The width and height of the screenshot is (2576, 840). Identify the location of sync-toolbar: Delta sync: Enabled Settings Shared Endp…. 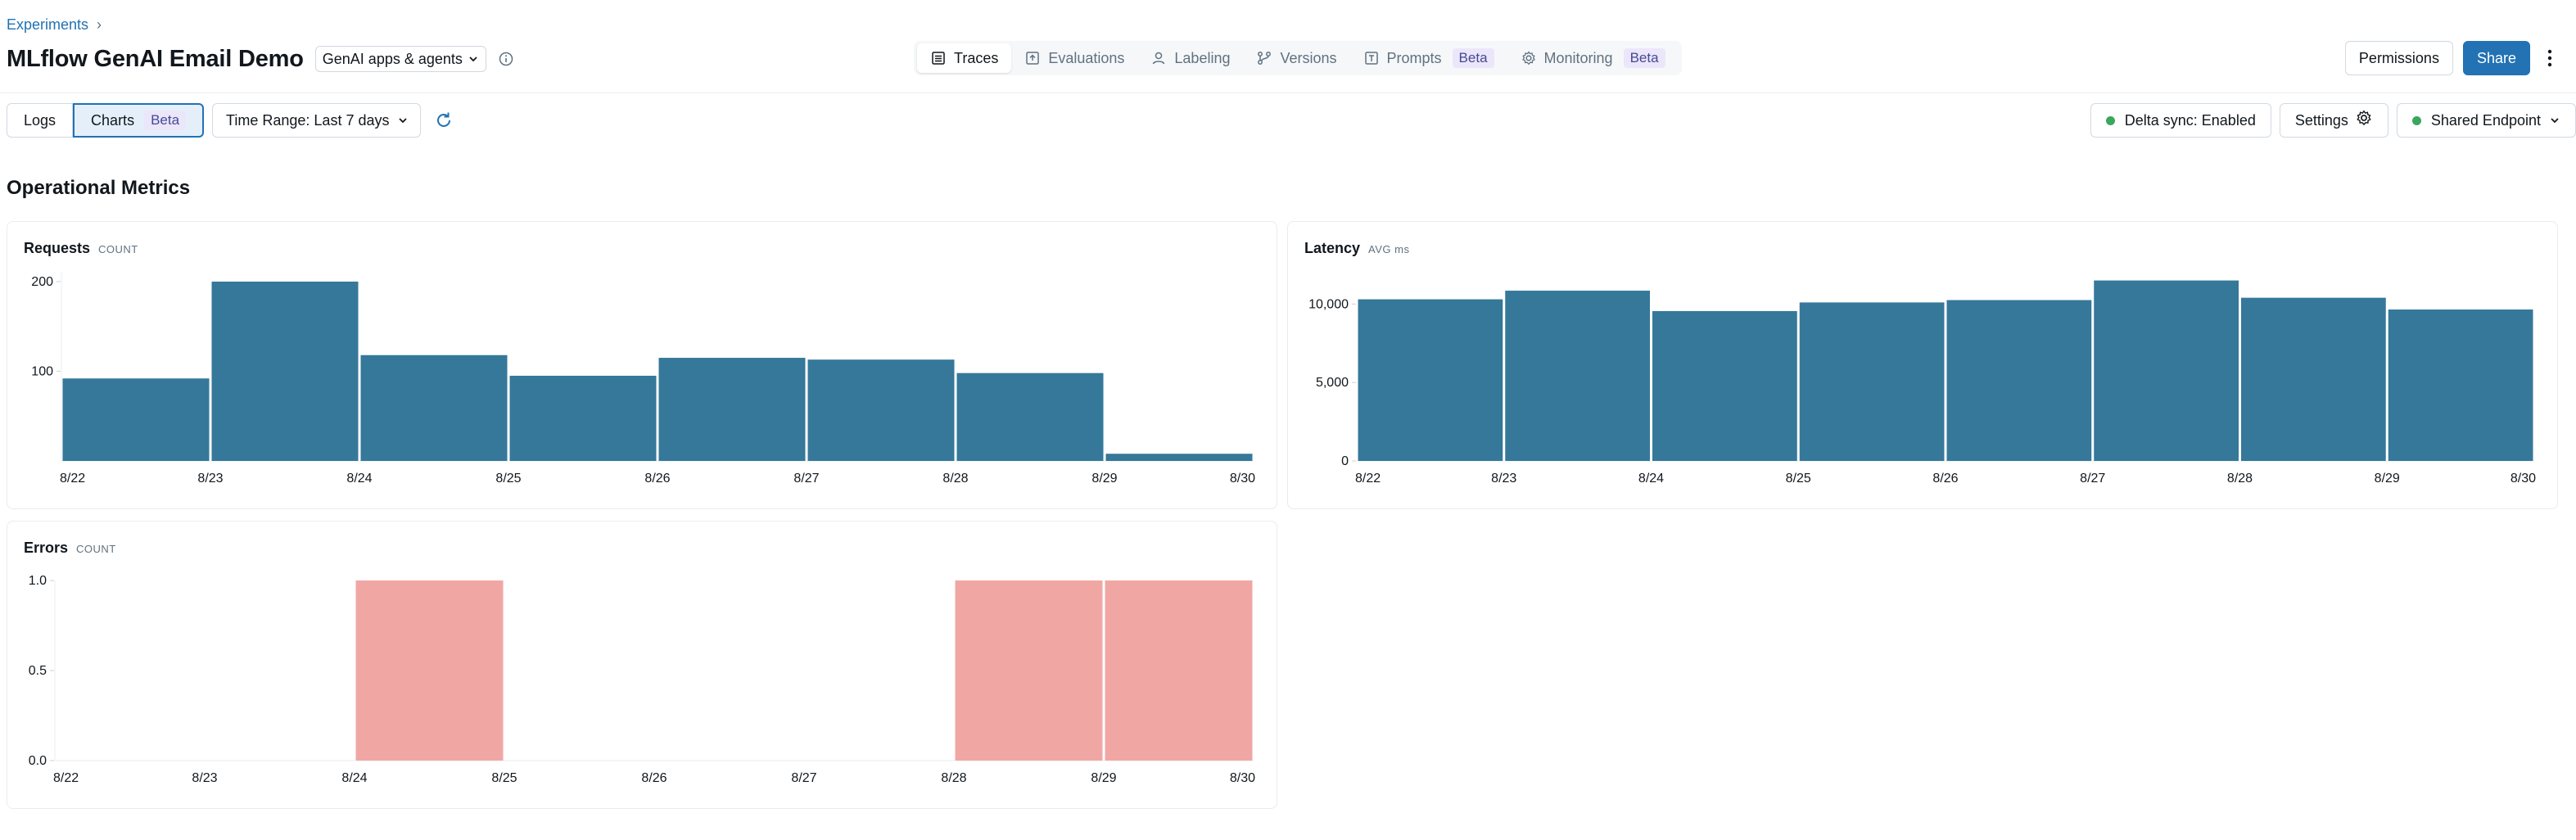
(2333, 121).